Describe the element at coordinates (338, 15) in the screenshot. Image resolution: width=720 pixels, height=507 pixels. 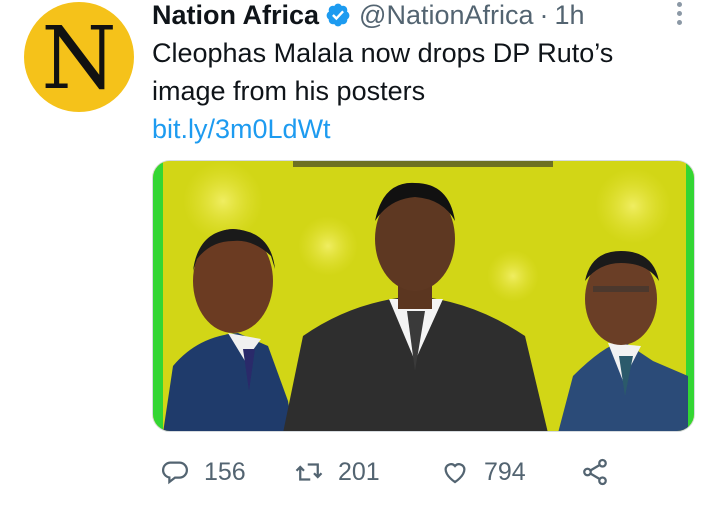
I see `verified-badge-icon` at that location.